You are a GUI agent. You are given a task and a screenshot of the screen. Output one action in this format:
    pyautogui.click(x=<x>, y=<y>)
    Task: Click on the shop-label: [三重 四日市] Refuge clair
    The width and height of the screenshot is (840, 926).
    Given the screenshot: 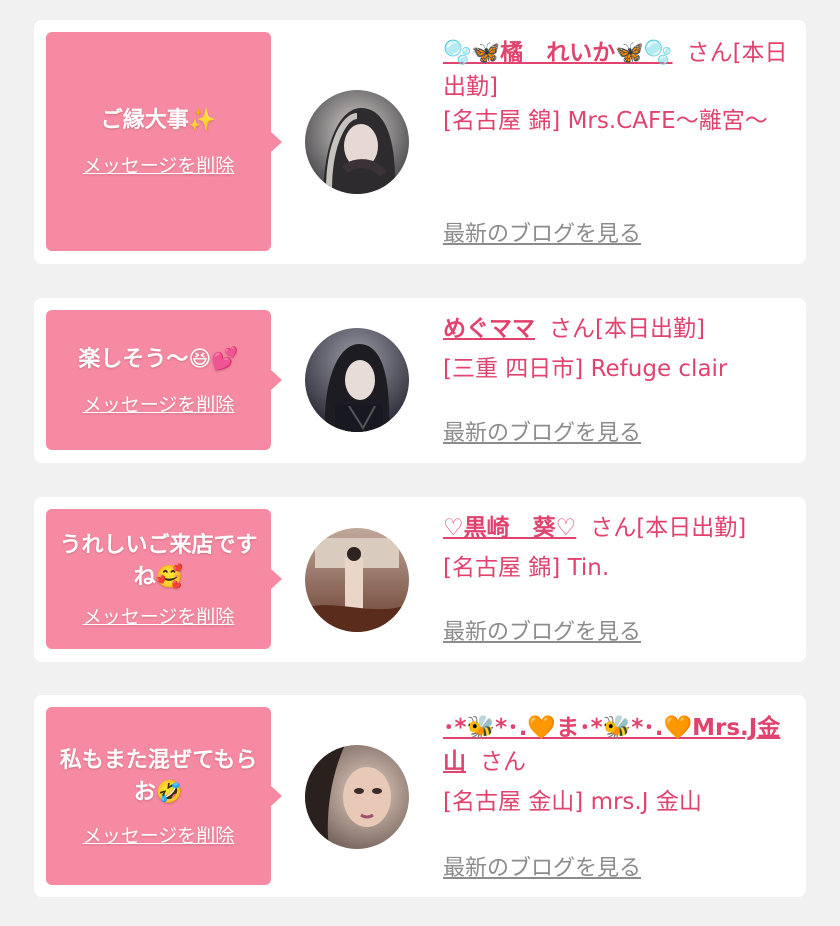 What is the action you would take?
    pyautogui.click(x=585, y=369)
    